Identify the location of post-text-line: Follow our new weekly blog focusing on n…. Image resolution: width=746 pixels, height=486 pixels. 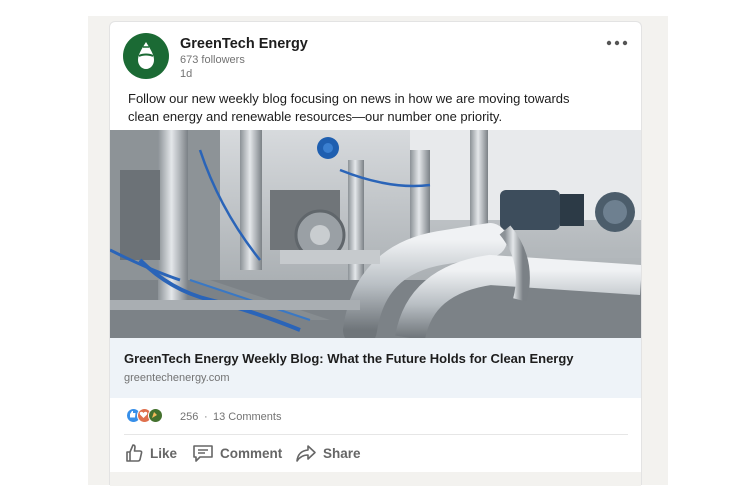
(349, 98).